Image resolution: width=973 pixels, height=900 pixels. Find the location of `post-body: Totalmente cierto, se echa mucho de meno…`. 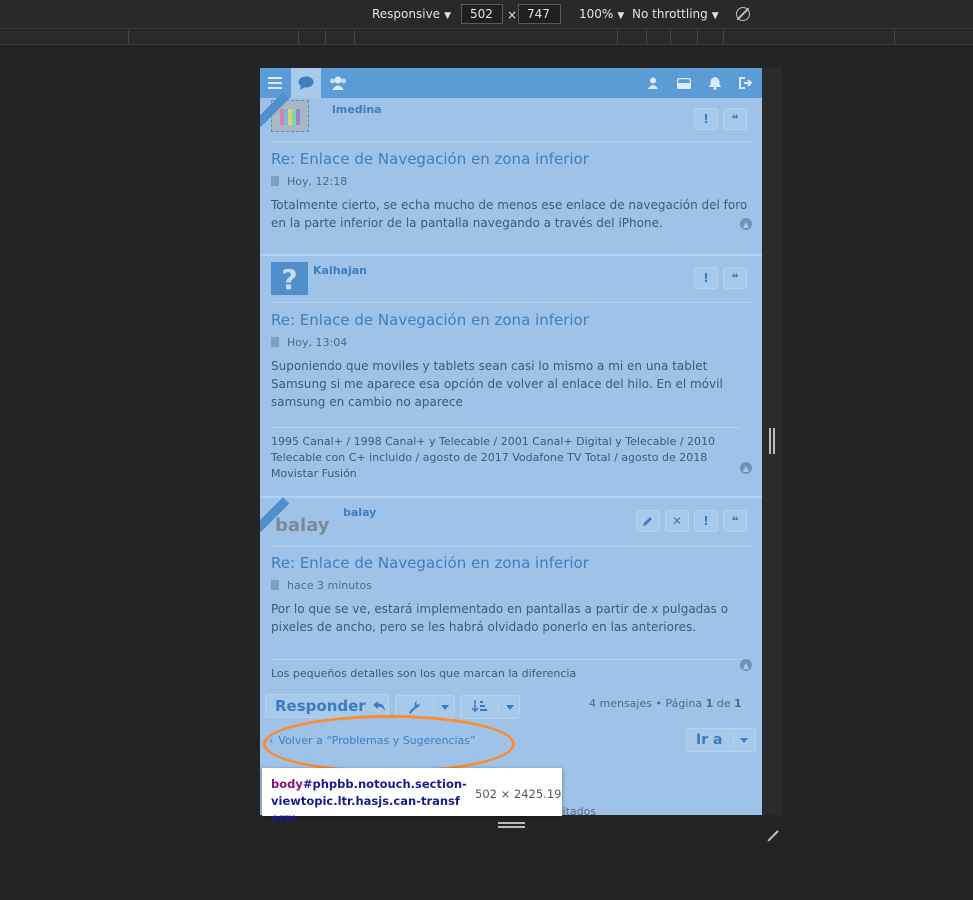

post-body: Totalmente cierto, se echa mucho de meno… is located at coordinates (509, 214).